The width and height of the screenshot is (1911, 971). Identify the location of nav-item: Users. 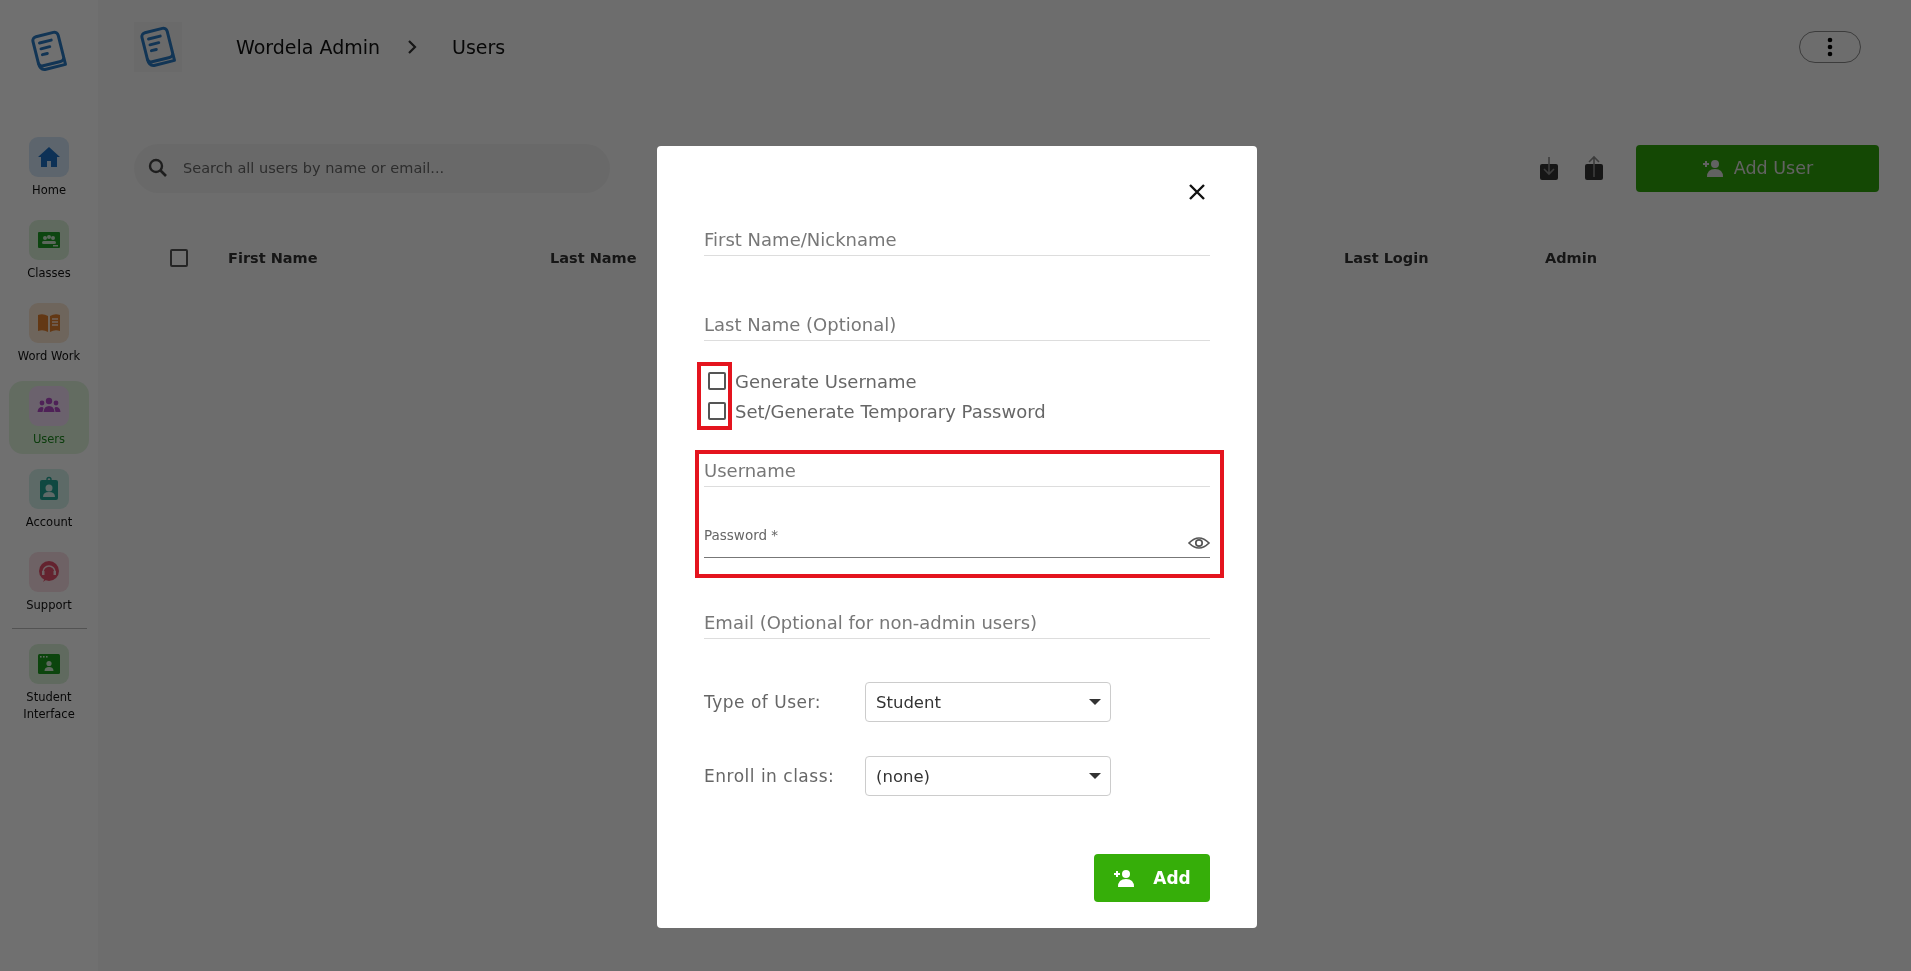
(49, 417).